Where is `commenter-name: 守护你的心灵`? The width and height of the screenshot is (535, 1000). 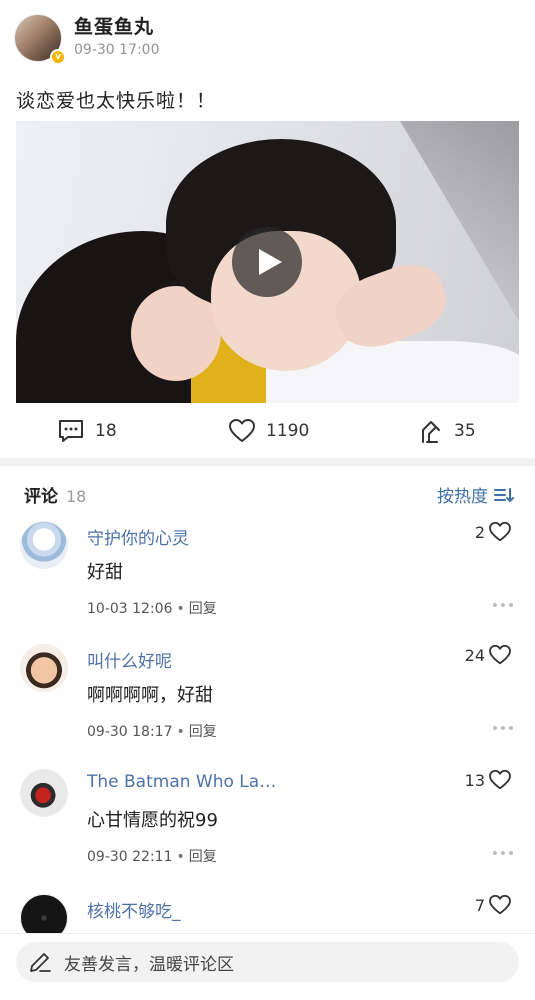
commenter-name: 守护你的心灵 is located at coordinates (138, 536).